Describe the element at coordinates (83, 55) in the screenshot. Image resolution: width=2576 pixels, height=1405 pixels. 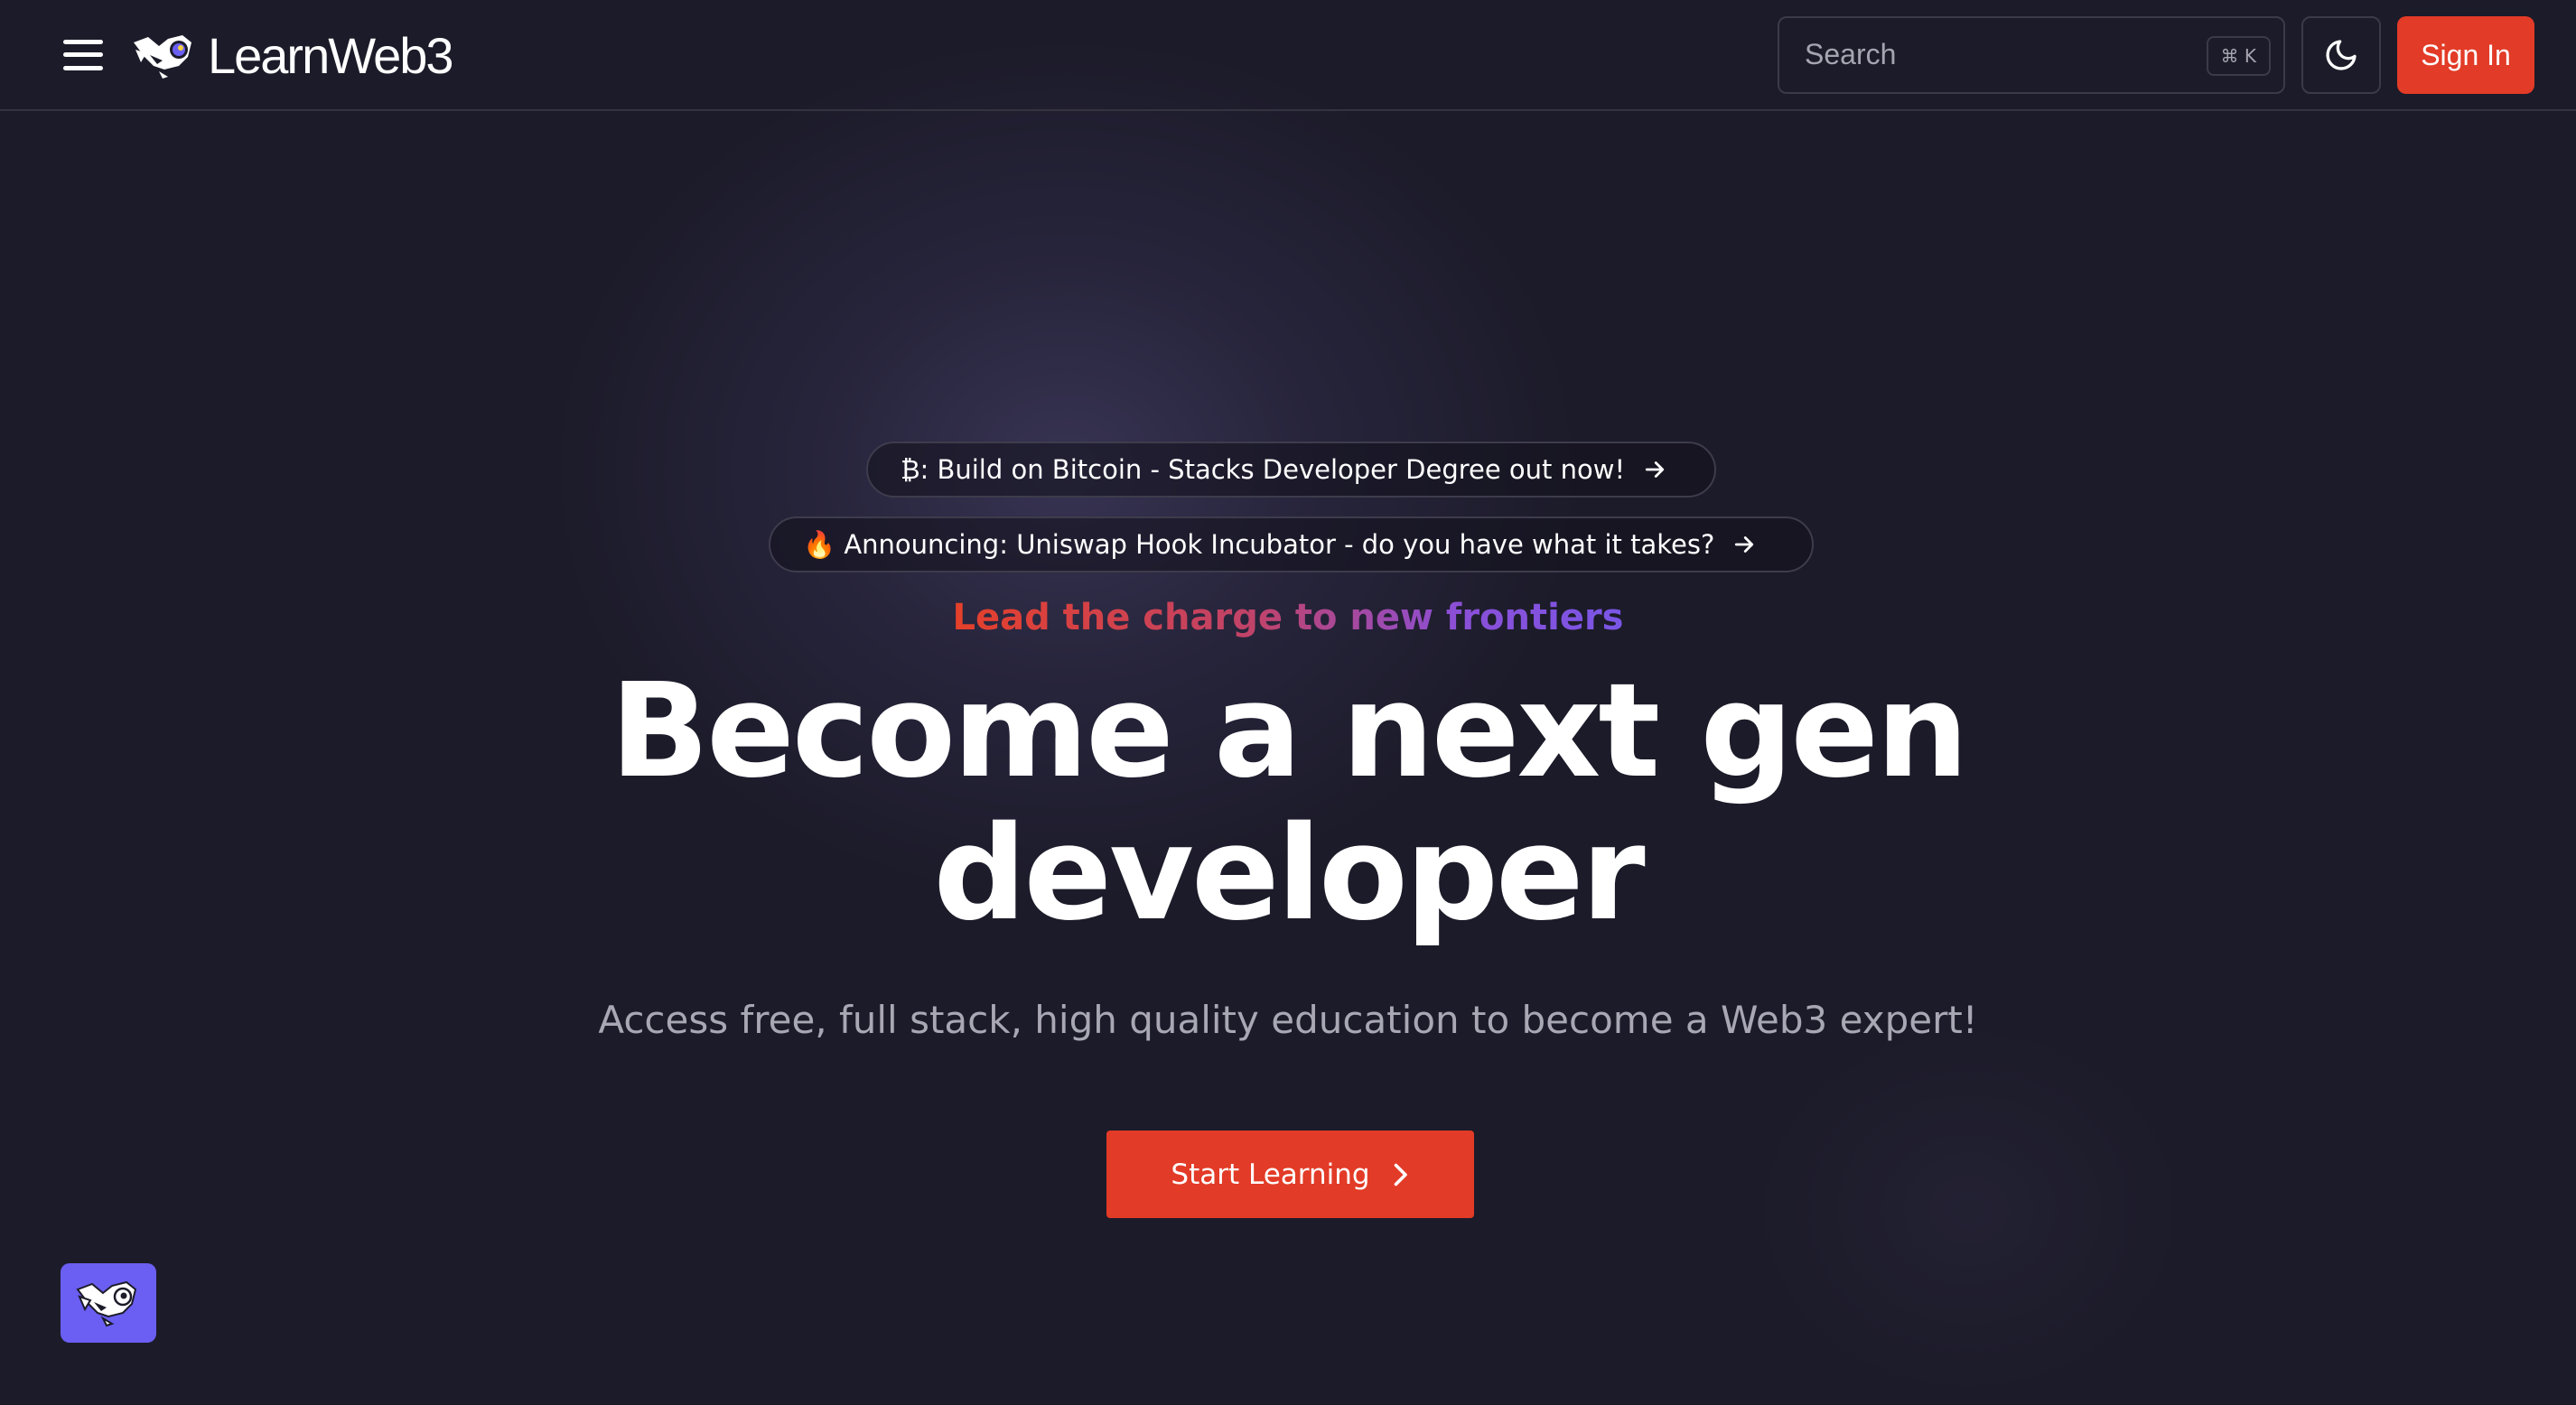
I see `hamburger-menu-icon` at that location.